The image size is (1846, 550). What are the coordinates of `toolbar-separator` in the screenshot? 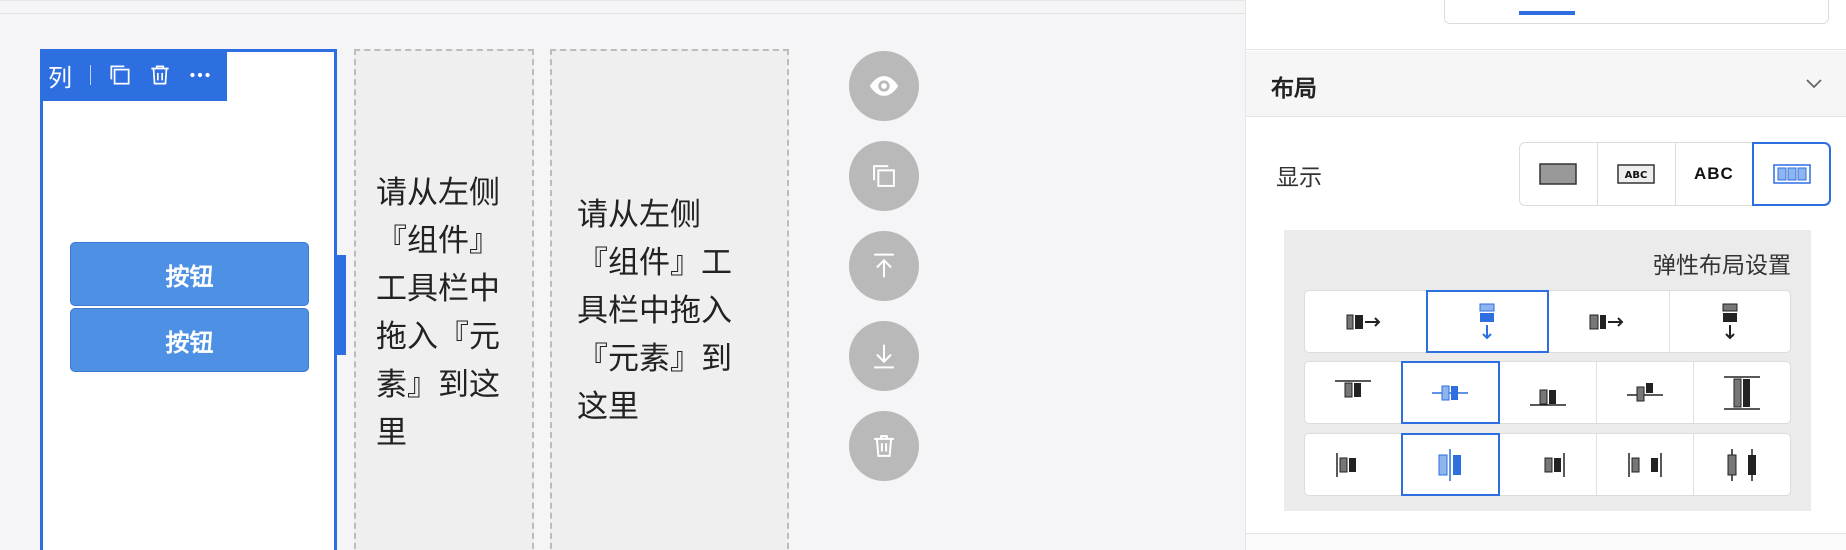 It's located at (90, 75).